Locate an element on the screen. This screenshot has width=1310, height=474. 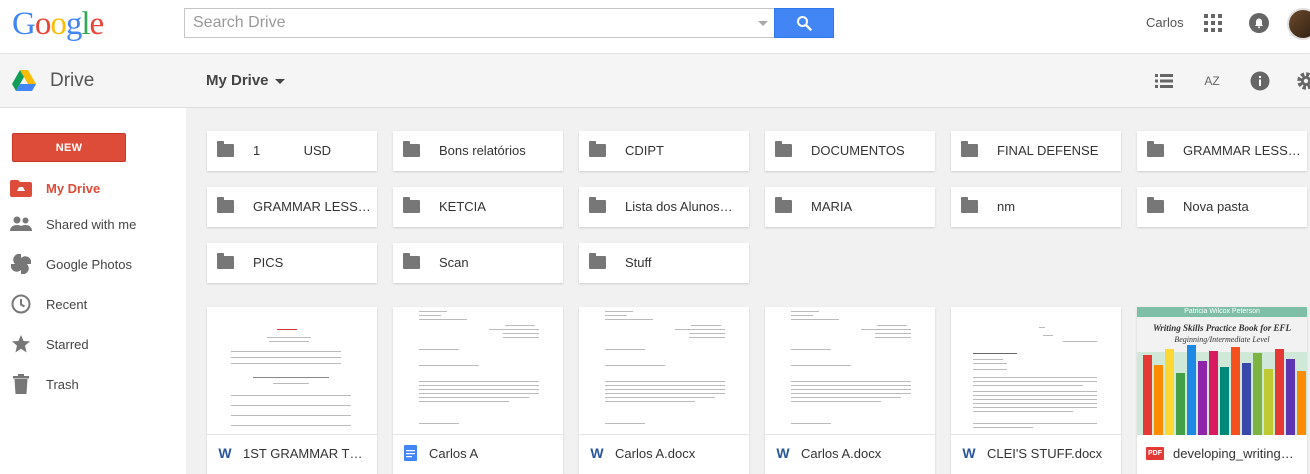
folder-name: DOCUMENTOS is located at coordinates (858, 150).